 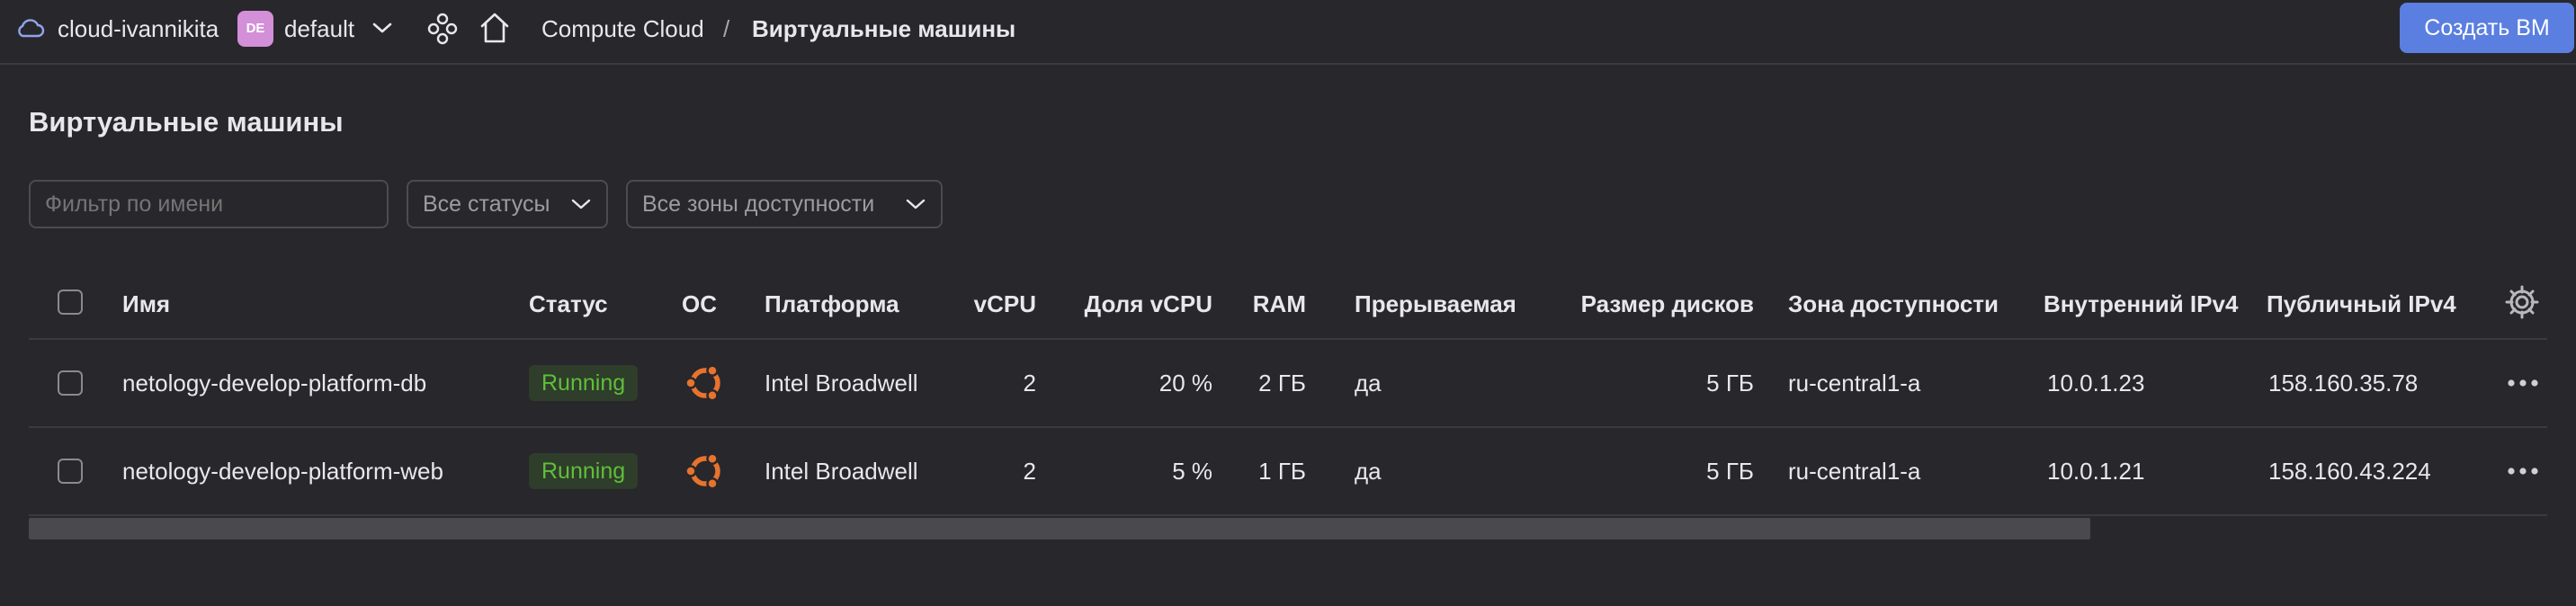 What do you see at coordinates (1192, 471) in the screenshot?
I see `vm-vcpu-share: 5 %` at bounding box center [1192, 471].